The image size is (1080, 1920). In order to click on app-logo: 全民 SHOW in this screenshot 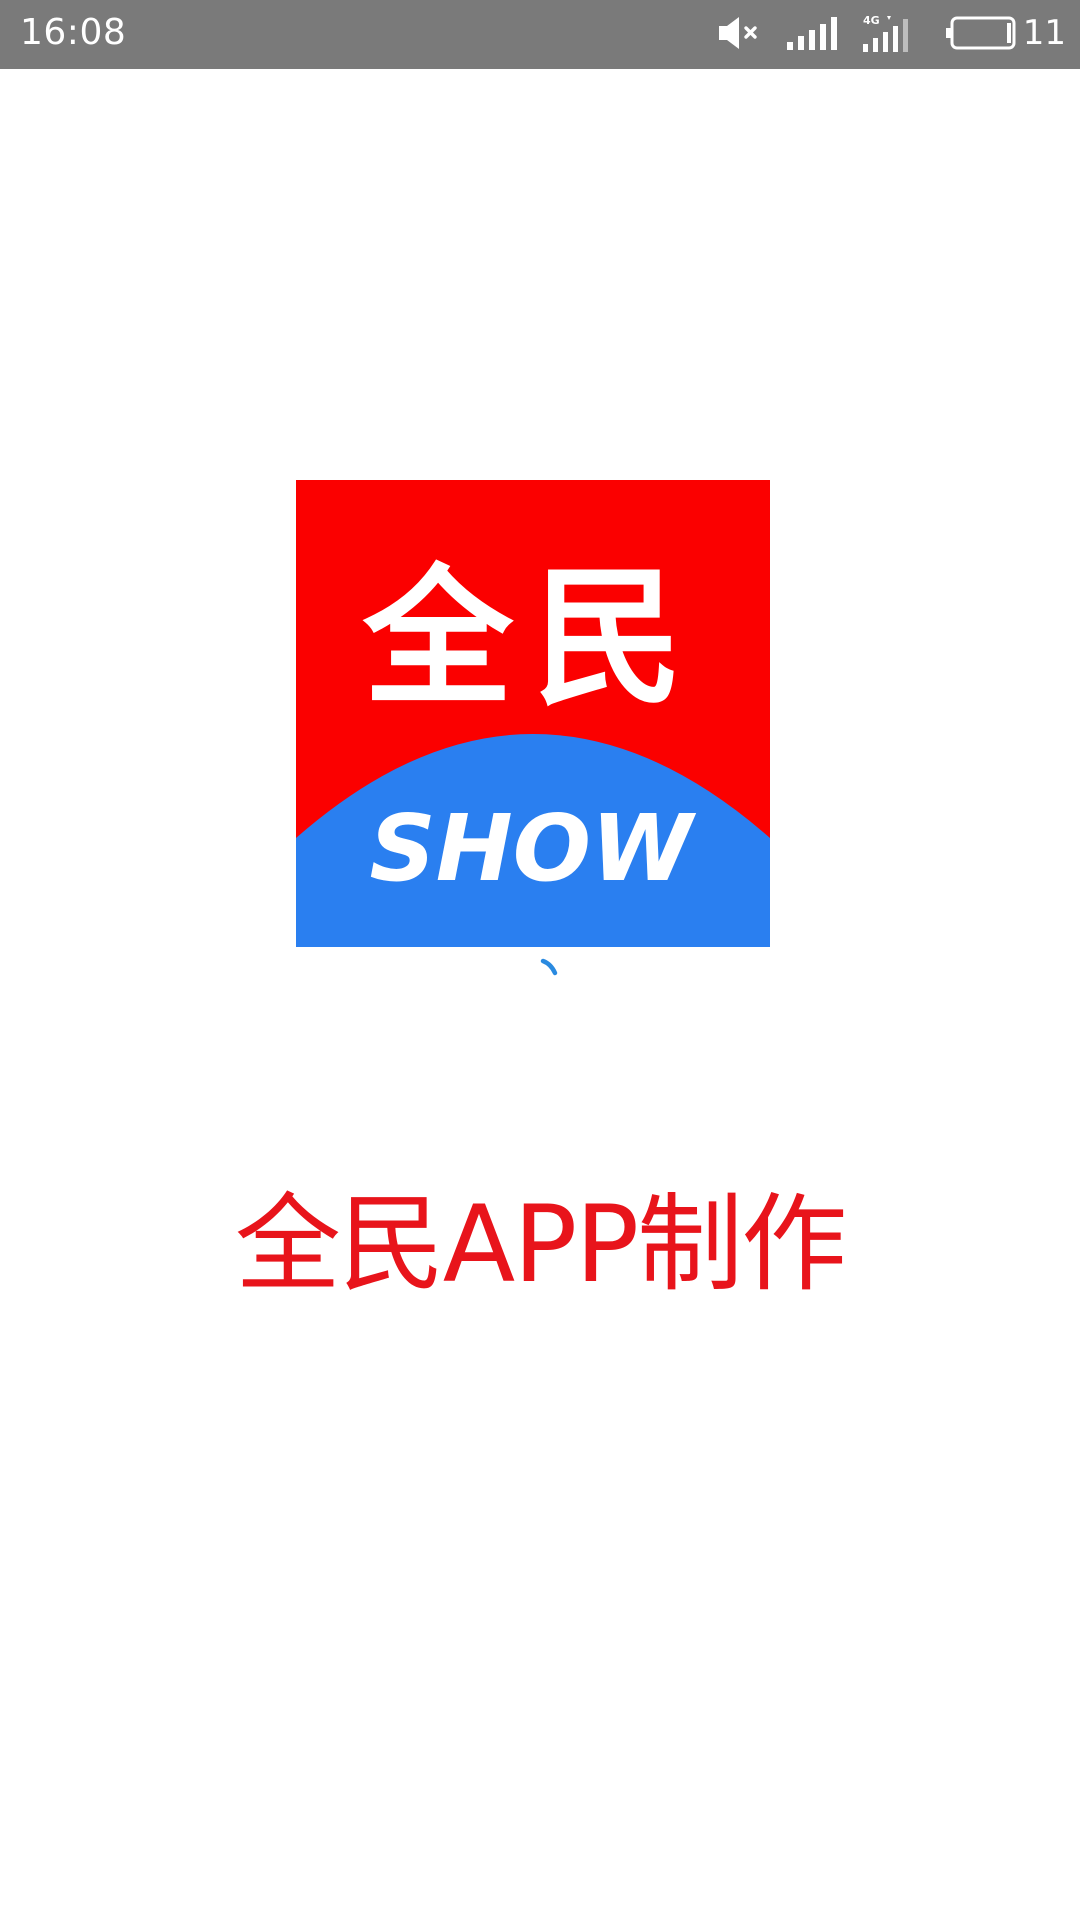, I will do `click(533, 713)`.